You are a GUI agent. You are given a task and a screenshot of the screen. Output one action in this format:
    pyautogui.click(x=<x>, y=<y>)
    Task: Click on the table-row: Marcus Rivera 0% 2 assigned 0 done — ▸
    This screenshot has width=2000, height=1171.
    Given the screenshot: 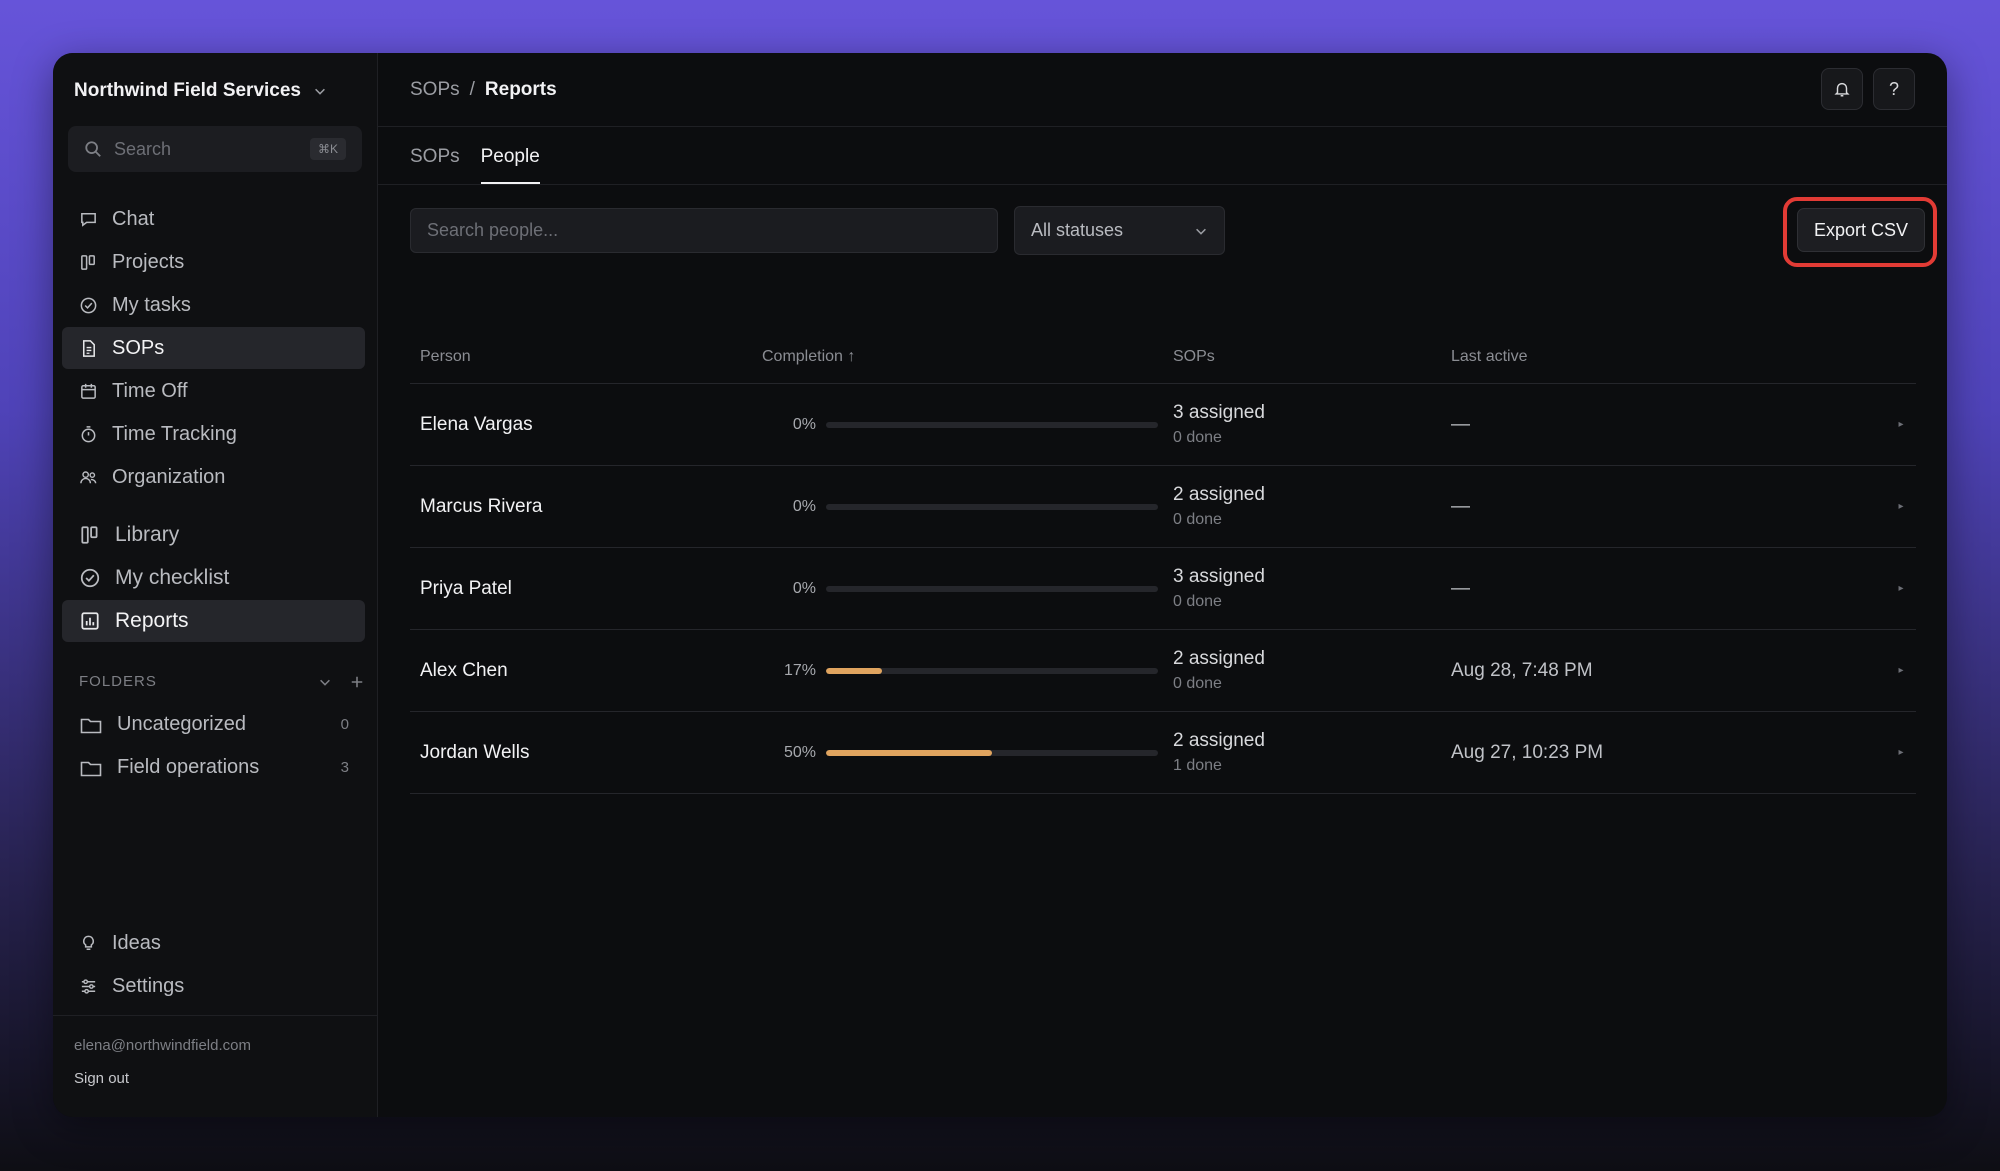 What is the action you would take?
    pyautogui.click(x=1163, y=507)
    